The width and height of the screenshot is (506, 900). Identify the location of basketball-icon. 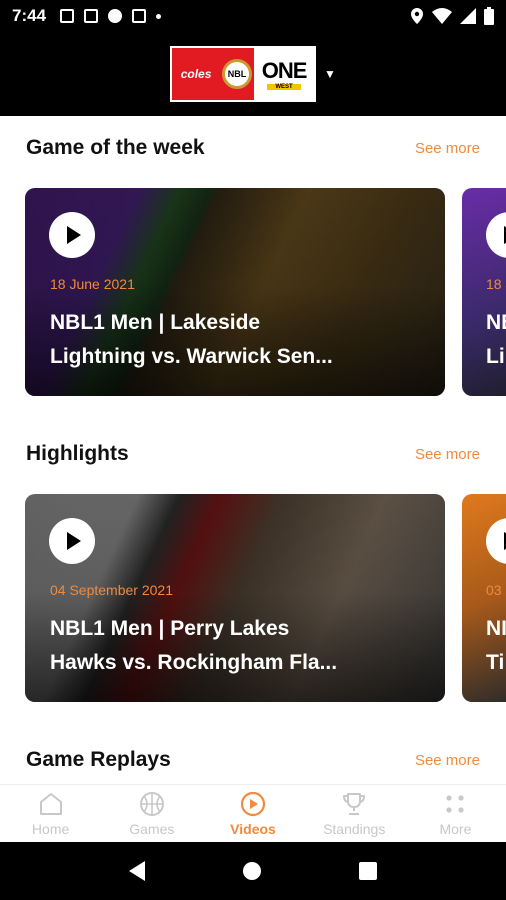
(151, 804).